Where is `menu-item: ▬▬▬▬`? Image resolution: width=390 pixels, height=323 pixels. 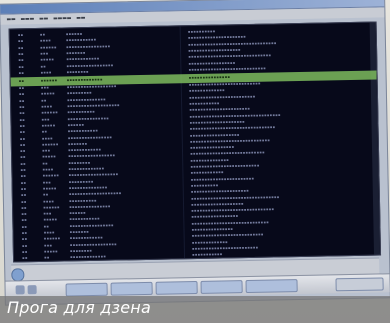 menu-item: ▬▬▬▬ is located at coordinates (62, 18).